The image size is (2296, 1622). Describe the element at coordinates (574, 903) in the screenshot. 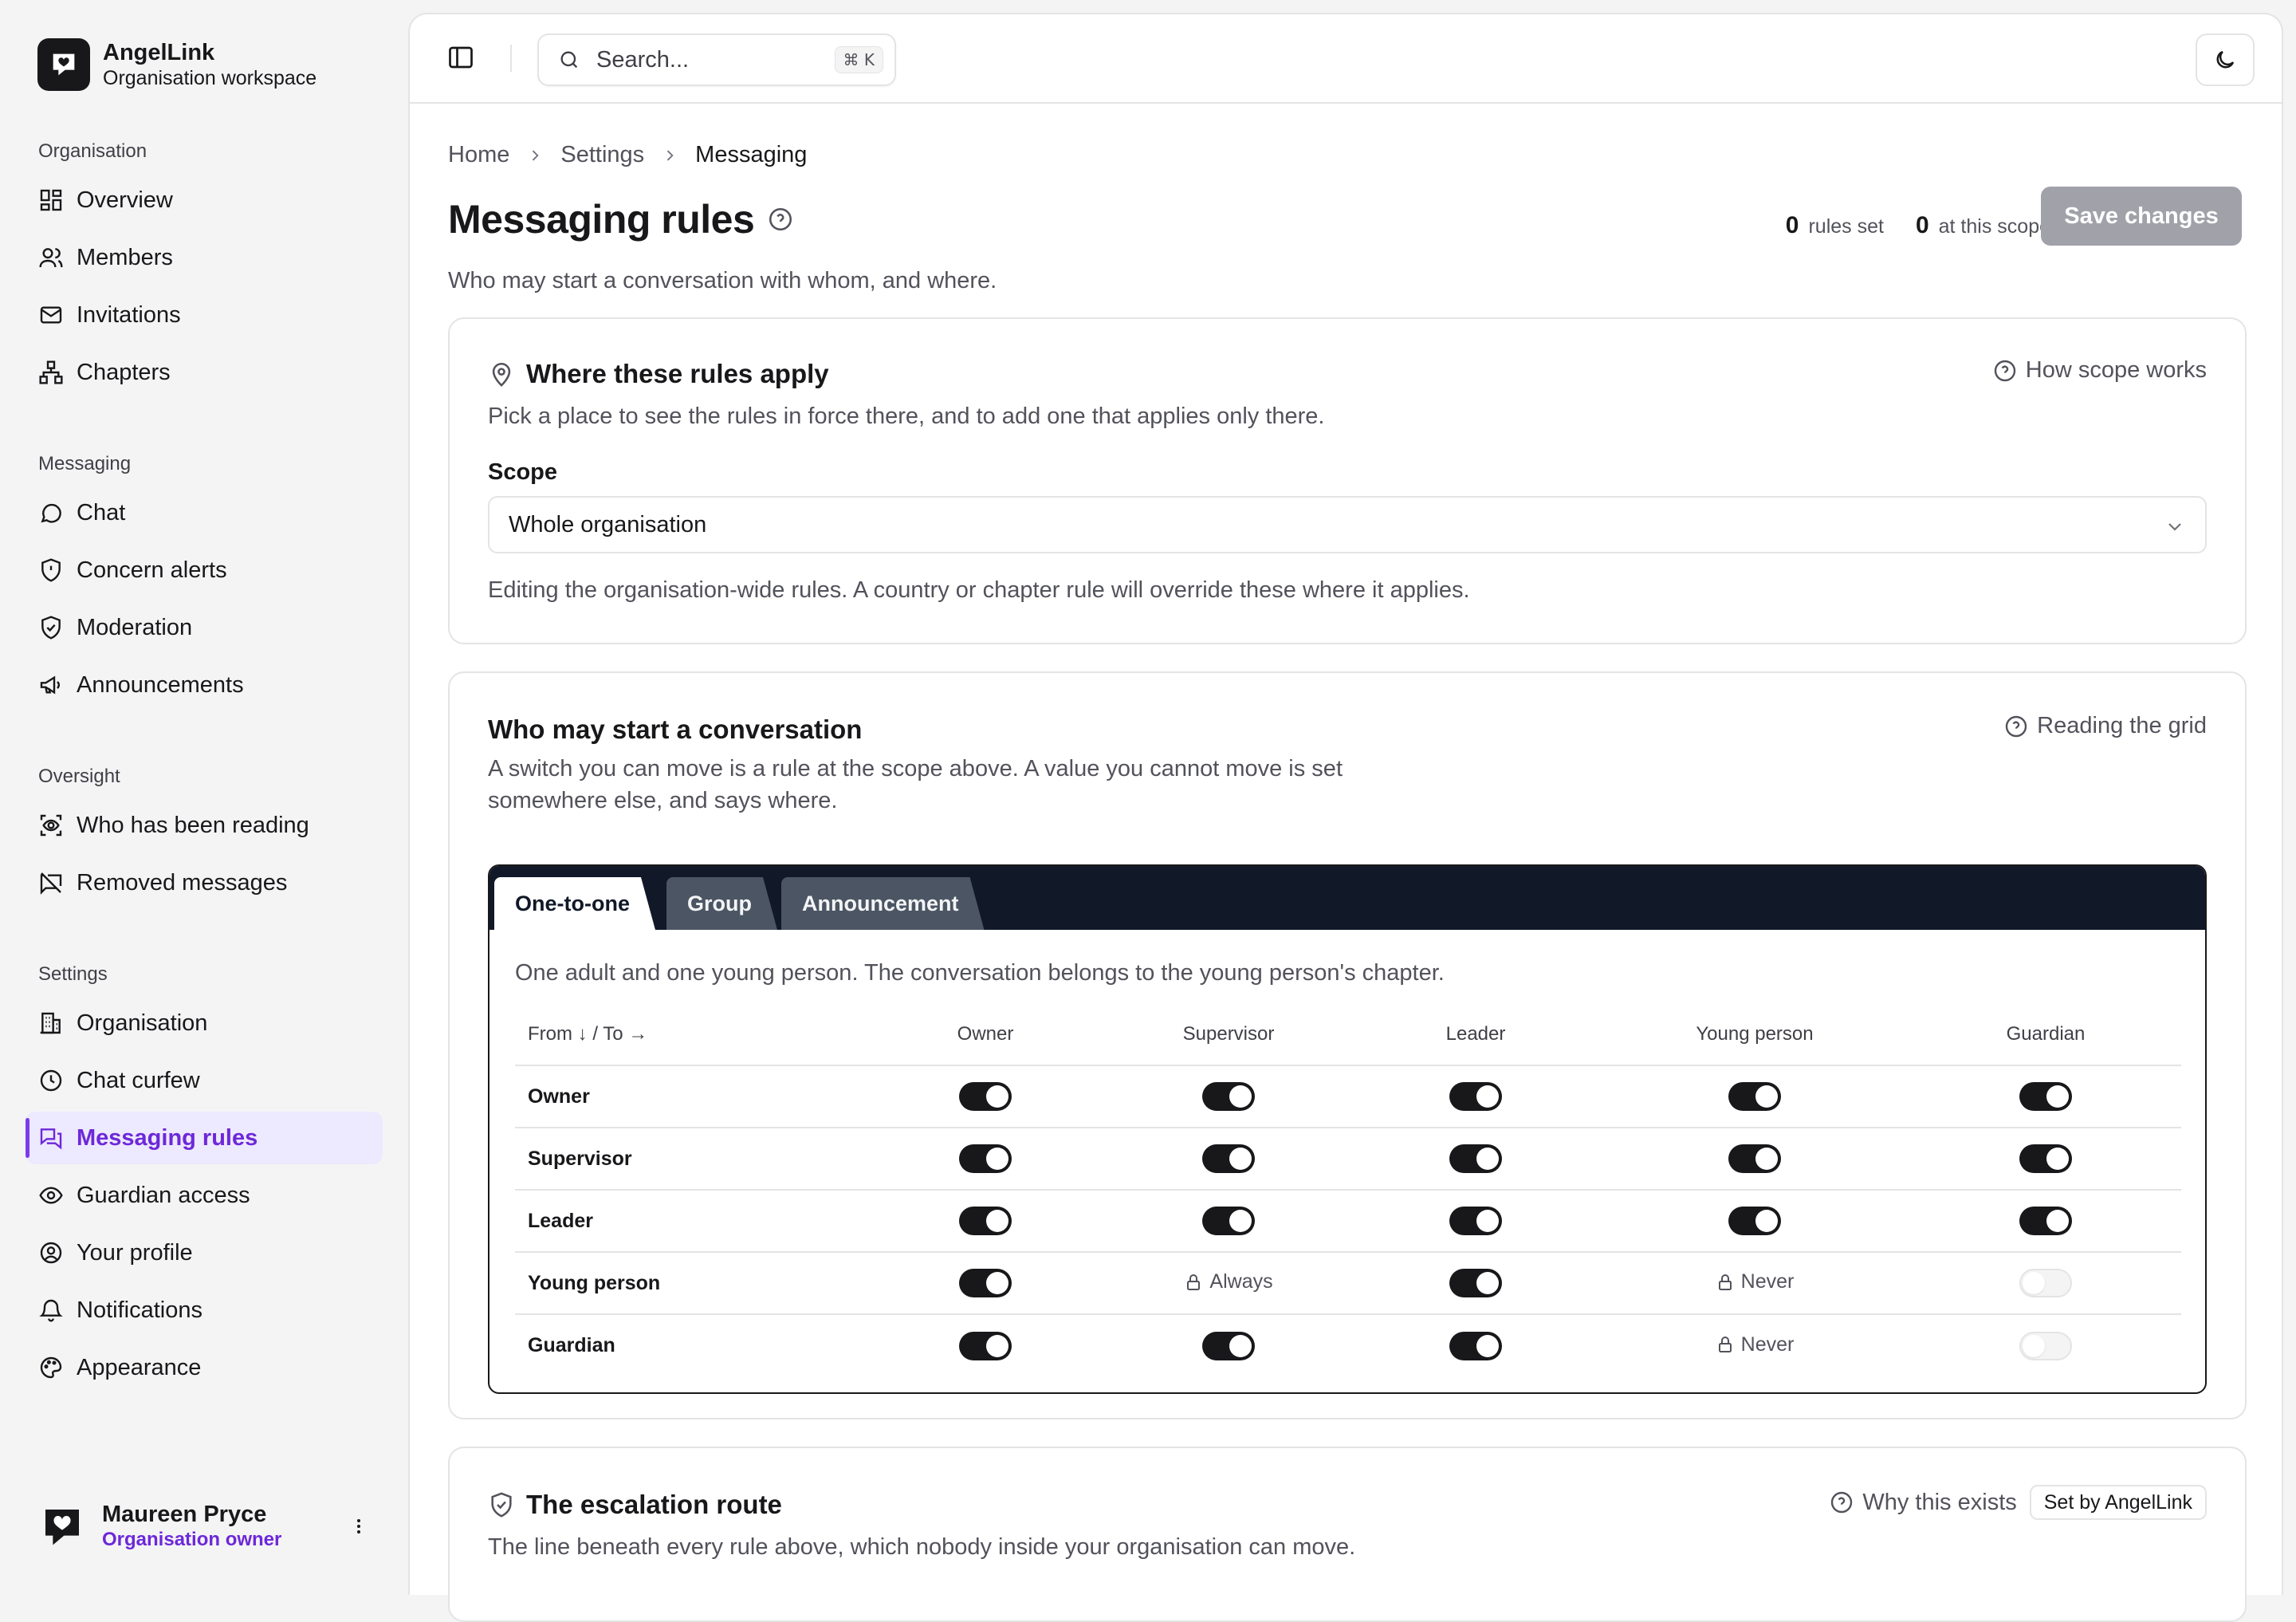

I see `tab-one-to-one: One-to-one` at that location.